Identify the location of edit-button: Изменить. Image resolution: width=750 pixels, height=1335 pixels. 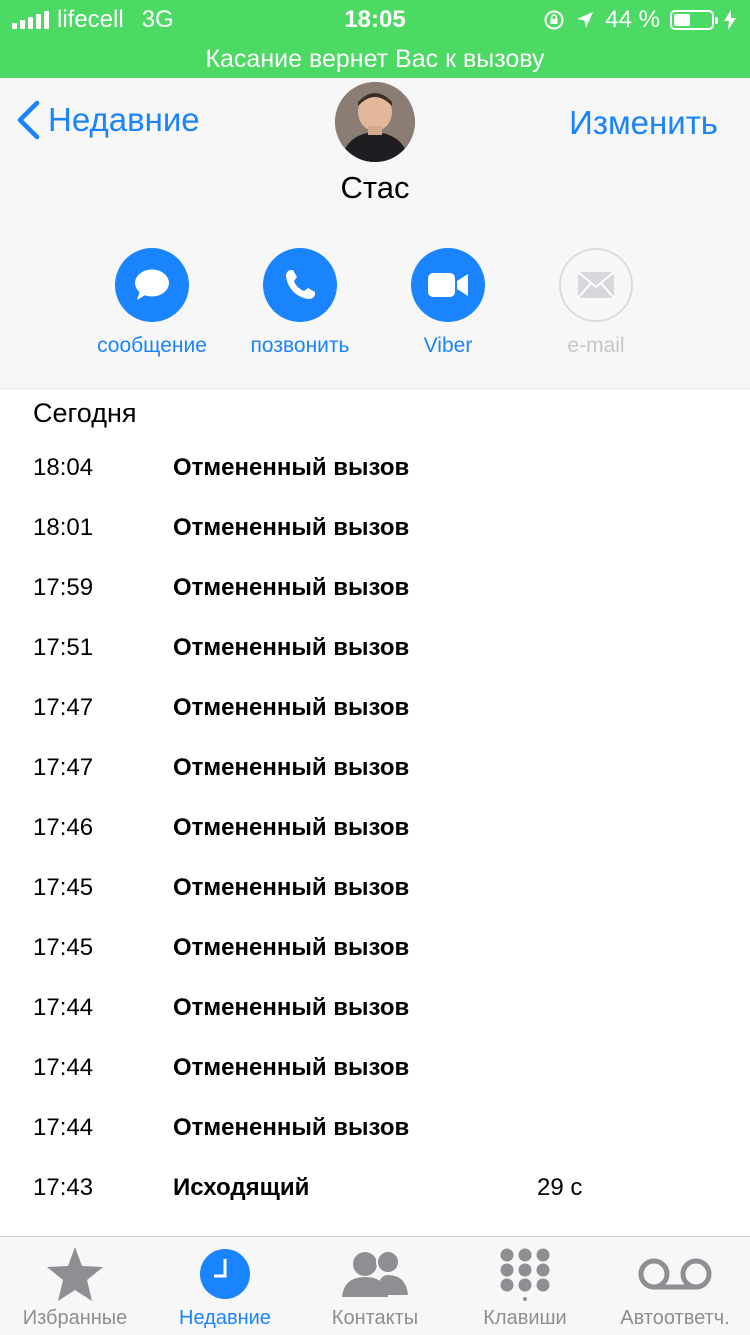
(643, 123).